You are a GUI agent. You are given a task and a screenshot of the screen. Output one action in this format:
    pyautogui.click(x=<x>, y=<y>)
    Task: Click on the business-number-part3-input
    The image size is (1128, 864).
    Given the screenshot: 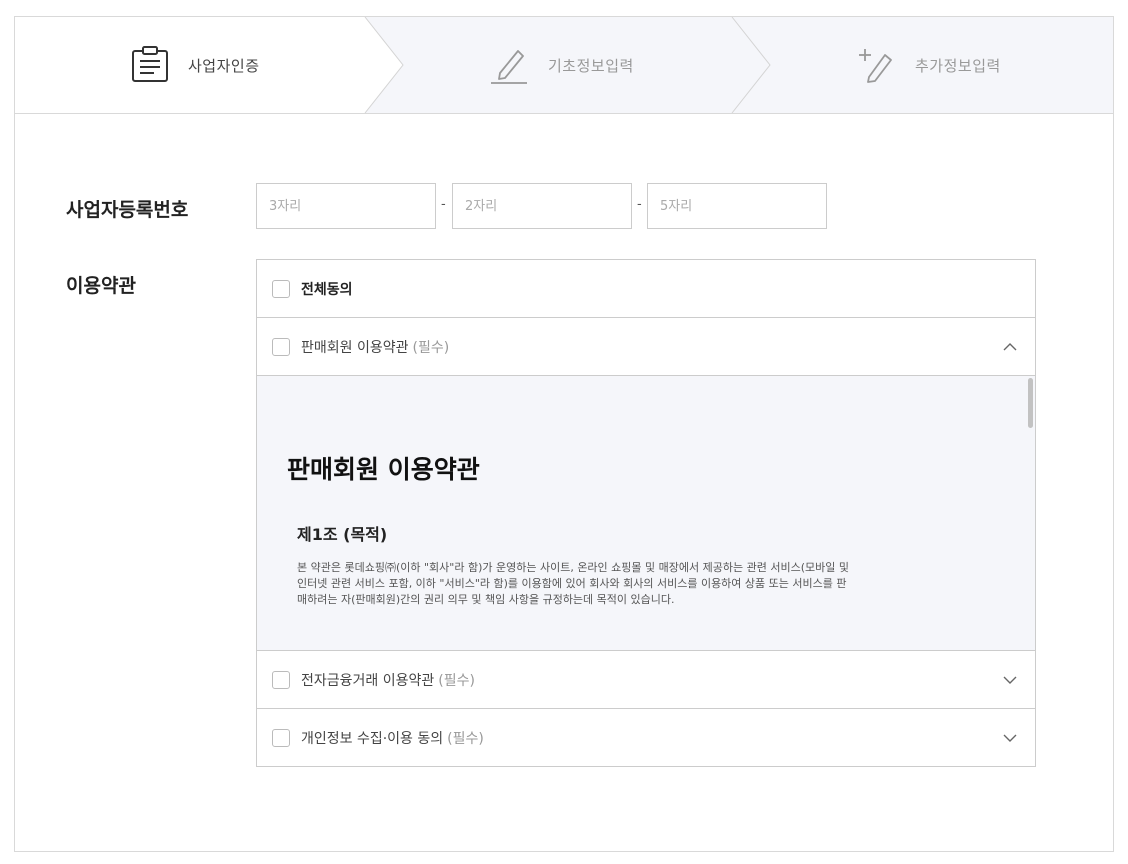 What is the action you would take?
    pyautogui.click(x=737, y=206)
    